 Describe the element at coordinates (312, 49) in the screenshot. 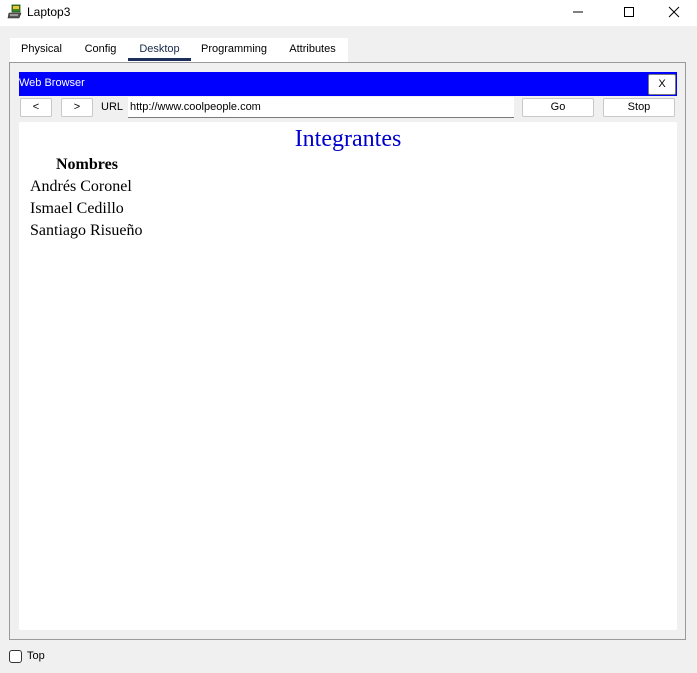

I see `tab-attributes: Attributes` at that location.